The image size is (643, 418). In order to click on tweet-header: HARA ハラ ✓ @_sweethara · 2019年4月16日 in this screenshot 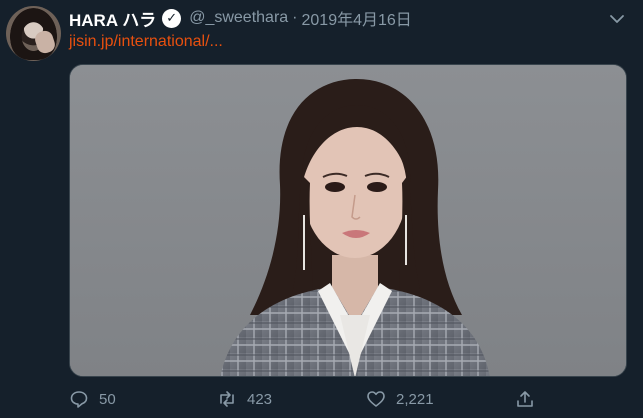, I will do `click(240, 18)`.